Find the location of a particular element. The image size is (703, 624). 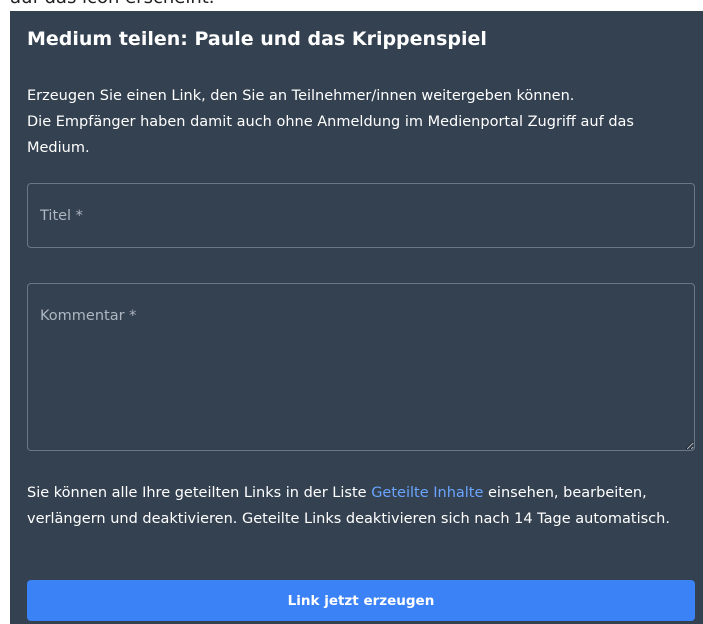

title-input is located at coordinates (361, 215).